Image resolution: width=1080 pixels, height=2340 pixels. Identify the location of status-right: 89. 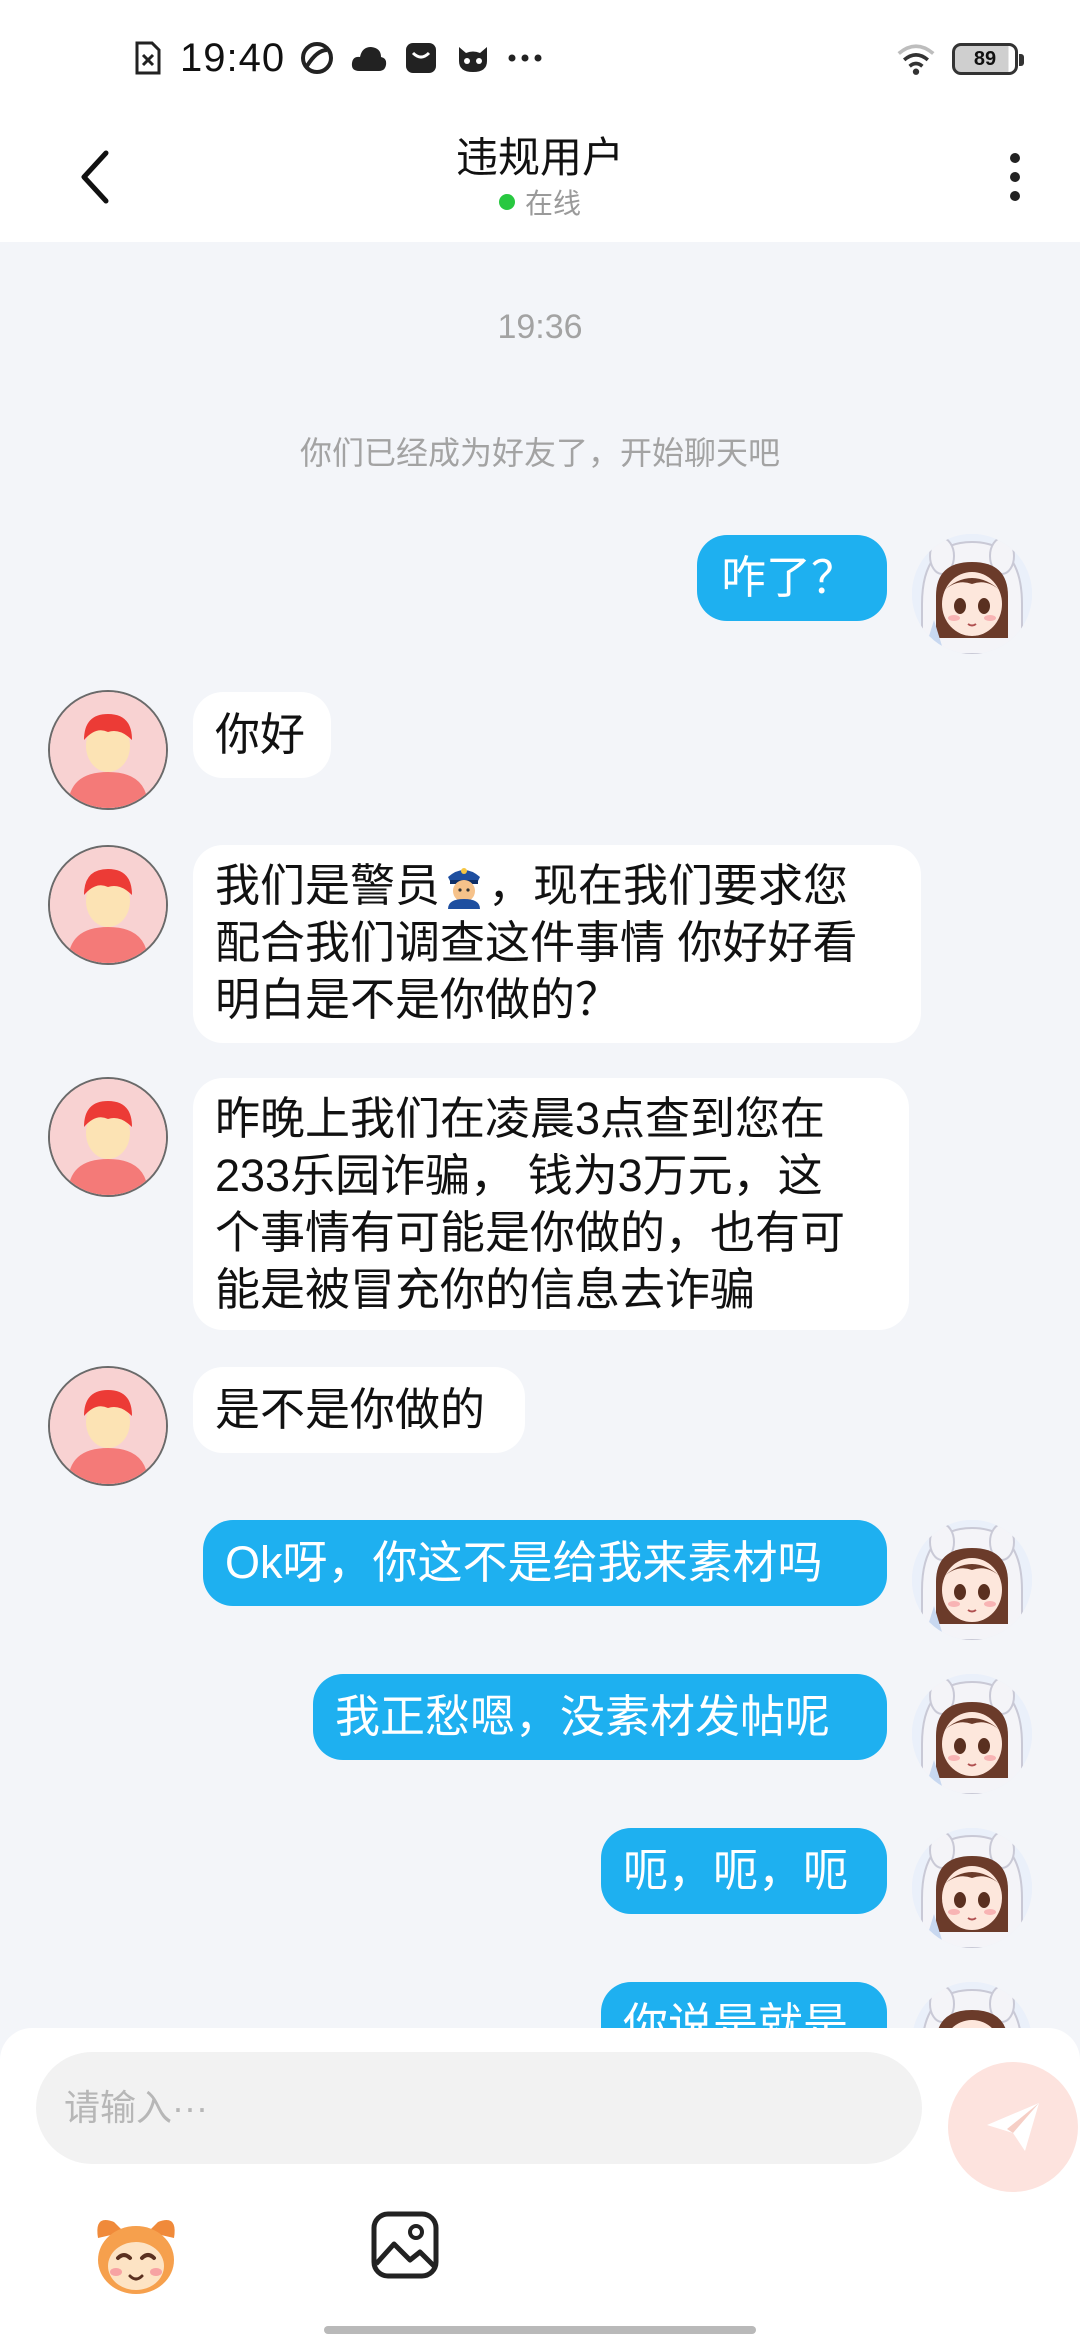
(960, 59).